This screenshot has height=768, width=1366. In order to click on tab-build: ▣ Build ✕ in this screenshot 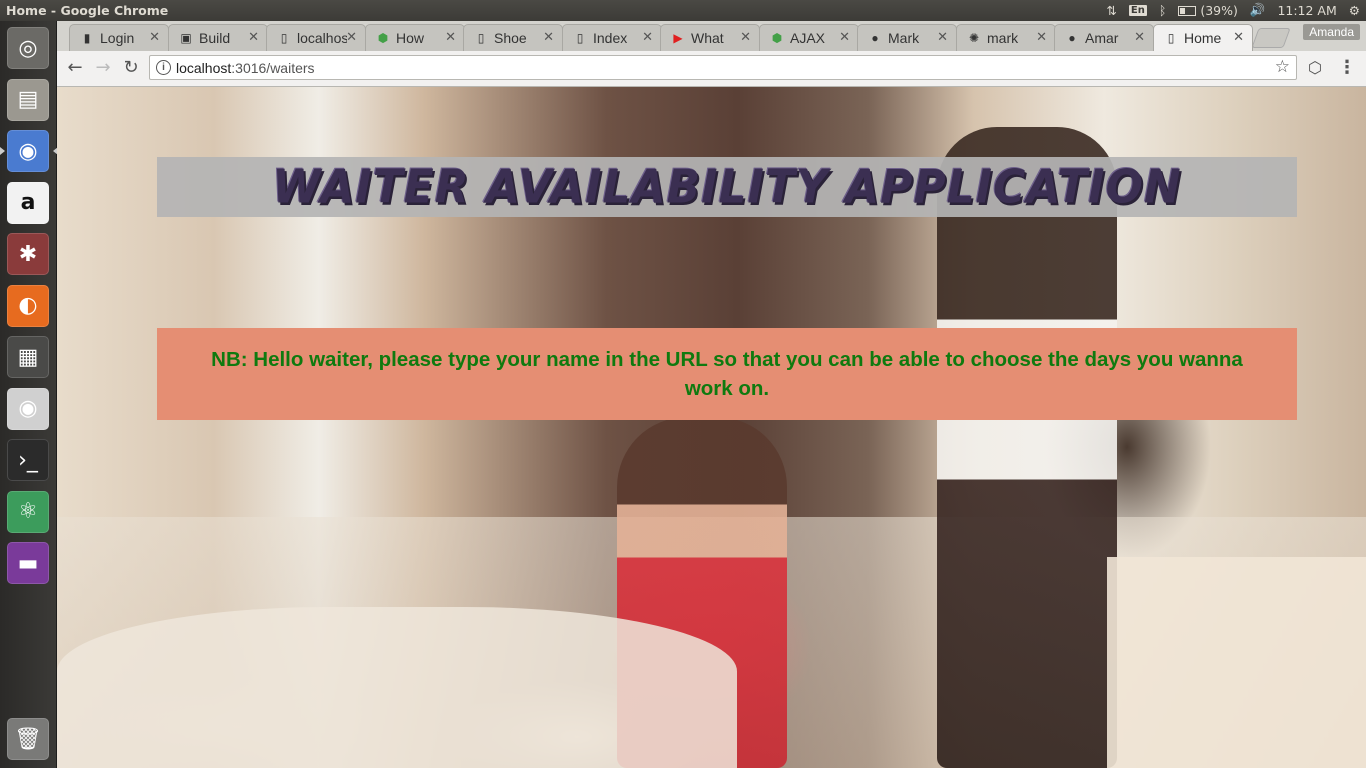, I will do `click(217, 37)`.